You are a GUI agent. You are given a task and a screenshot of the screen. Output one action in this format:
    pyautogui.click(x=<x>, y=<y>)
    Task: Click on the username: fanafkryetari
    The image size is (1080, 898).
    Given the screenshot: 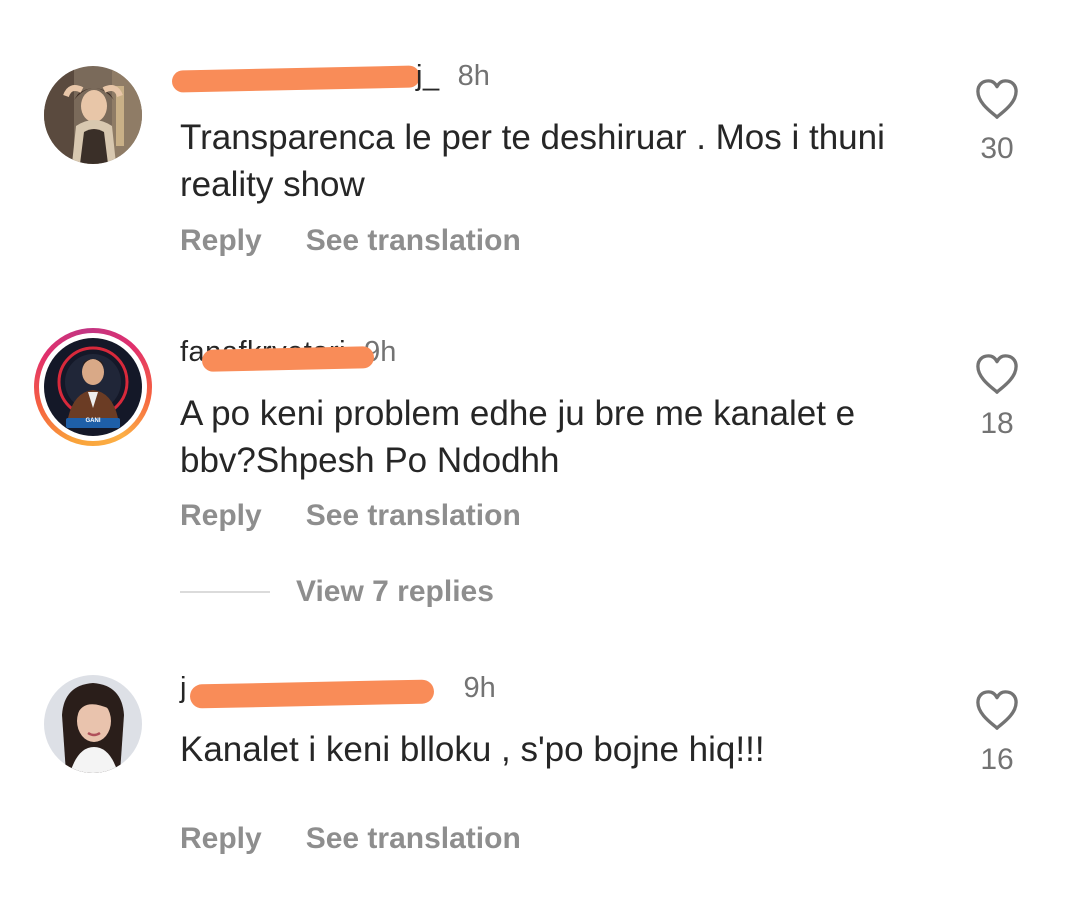 What is the action you would take?
    pyautogui.click(x=277, y=354)
    